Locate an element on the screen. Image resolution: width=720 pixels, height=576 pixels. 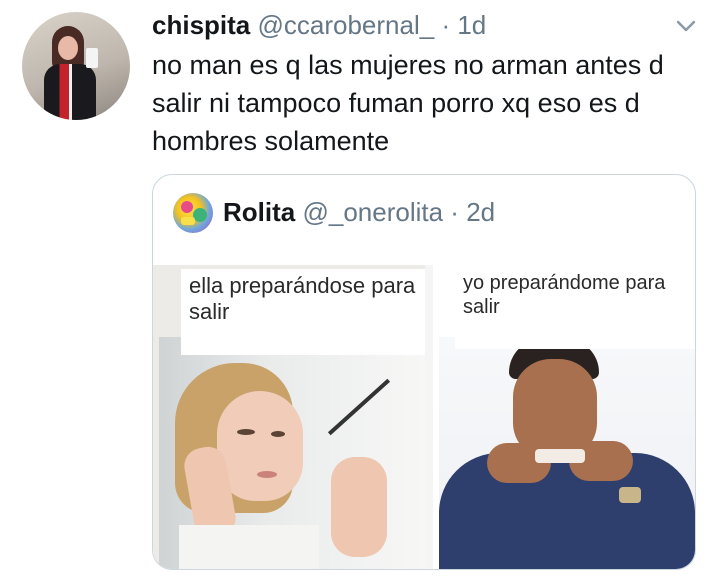
user-handle: @ccarobernal_ is located at coordinates (345, 25).